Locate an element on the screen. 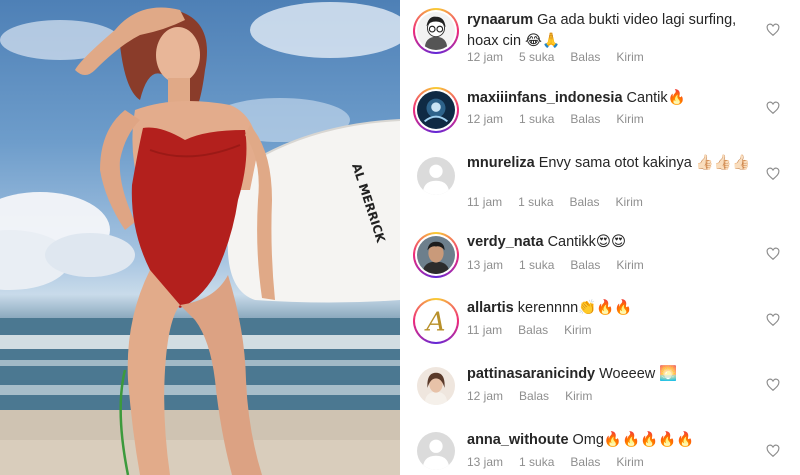  comment-avatar: A is located at coordinates (436, 321).